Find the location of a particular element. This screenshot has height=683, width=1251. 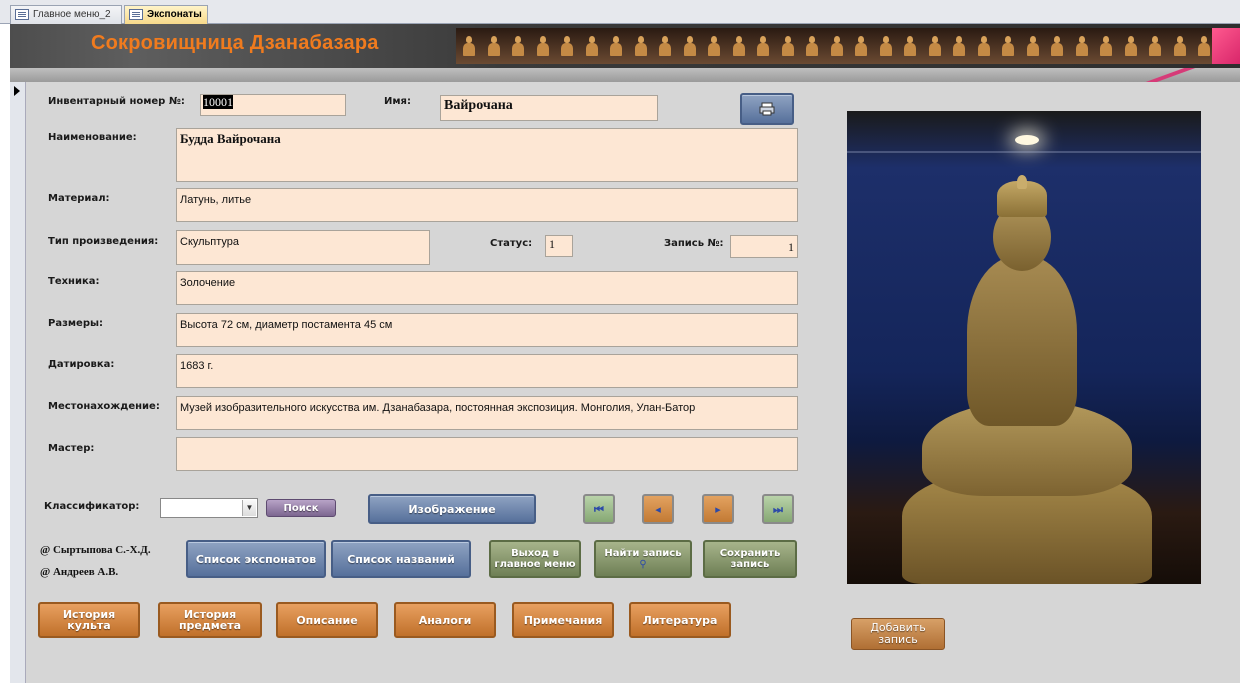

location-label: Местонахождение: is located at coordinates (104, 406).